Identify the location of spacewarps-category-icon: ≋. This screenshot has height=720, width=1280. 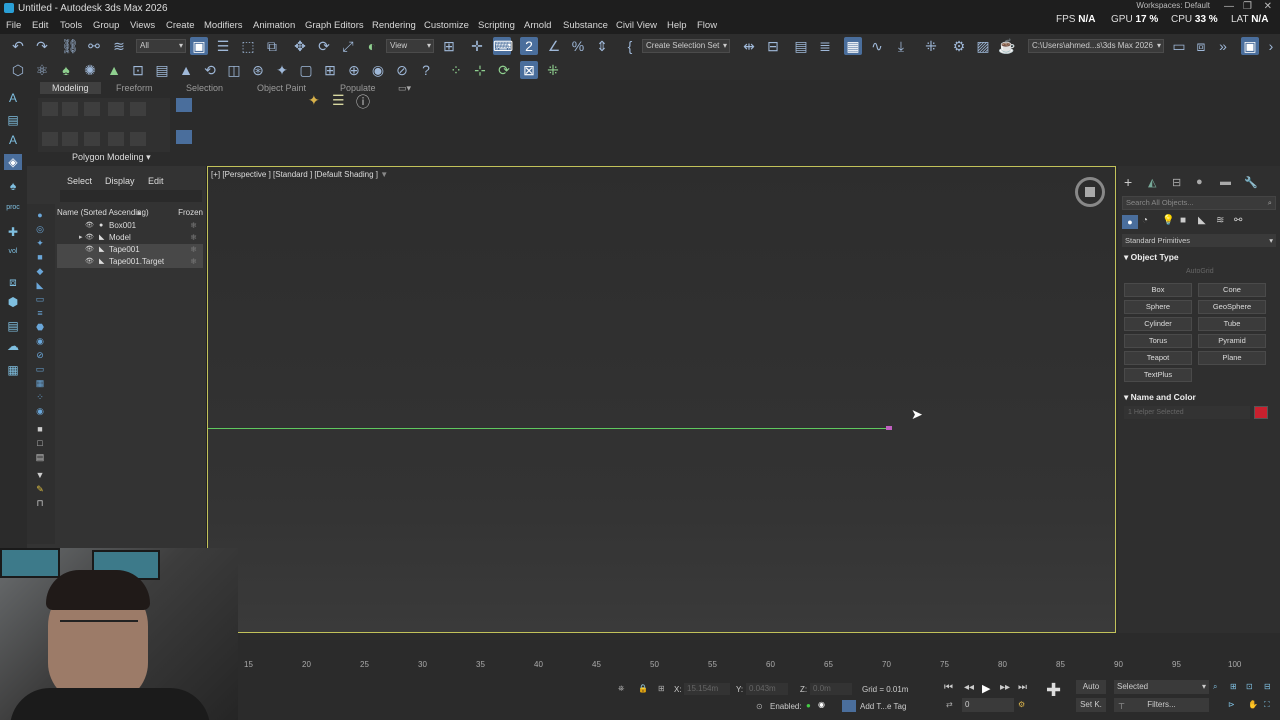
(1220, 220).